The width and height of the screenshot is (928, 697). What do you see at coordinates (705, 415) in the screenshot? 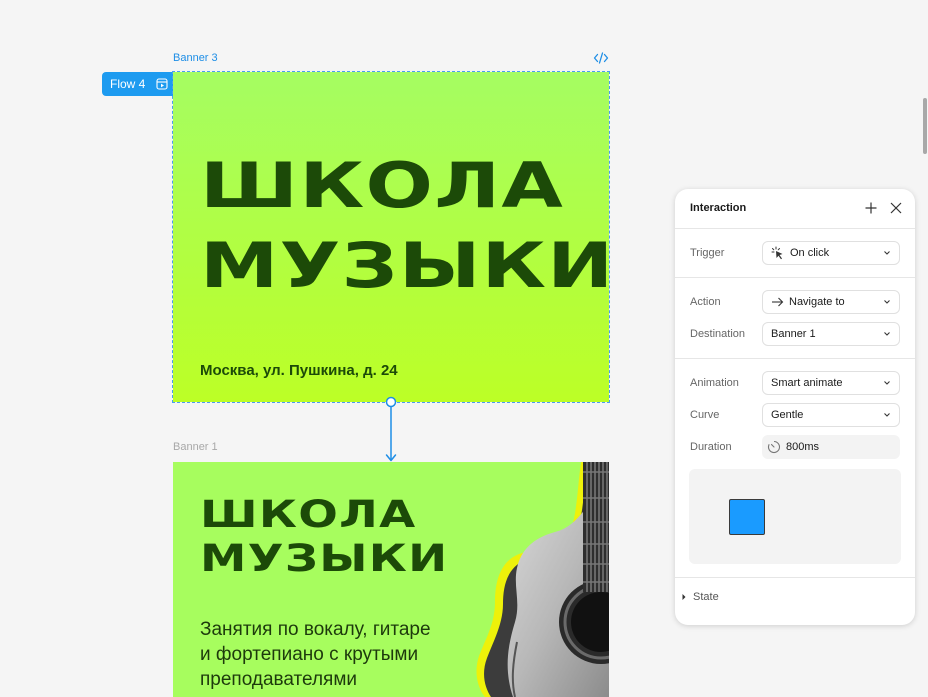
I see `curve-label: Curve` at bounding box center [705, 415].